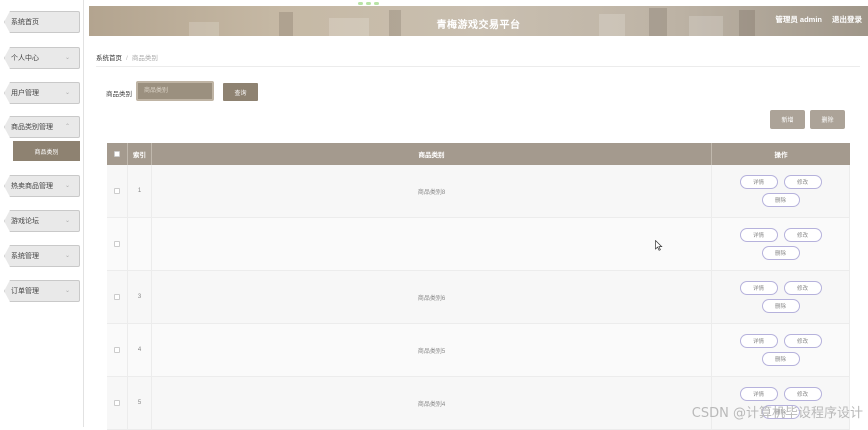 This screenshot has width=868, height=430. Describe the element at coordinates (659, 245) in the screenshot. I see `mouse-cursor-icon` at that location.